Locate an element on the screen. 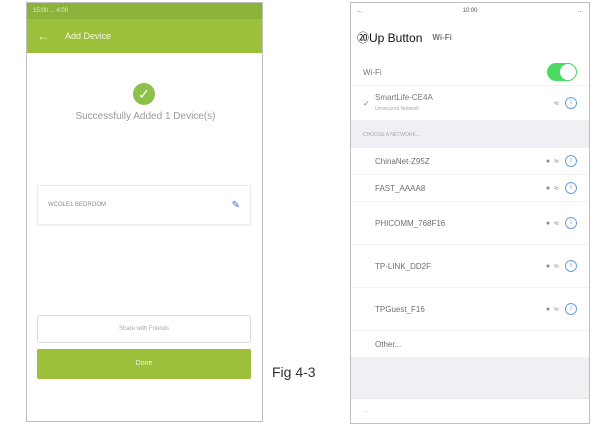  edit-pencil-icon: ✎ is located at coordinates (236, 205).